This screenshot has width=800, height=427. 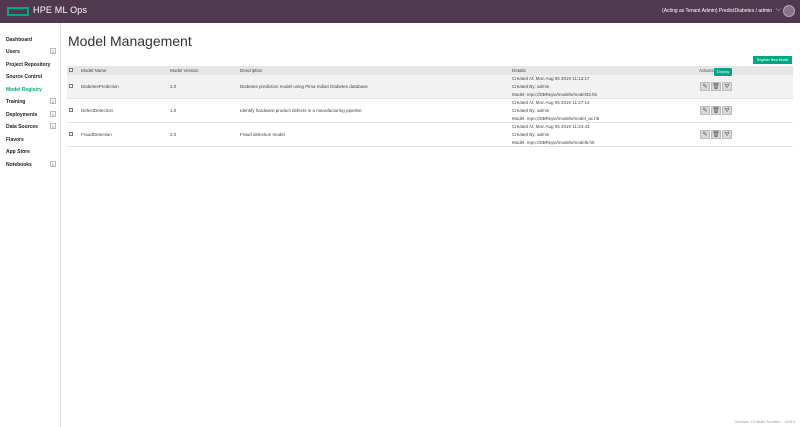 I want to click on model-name: DefectDetection, so click(x=97, y=110).